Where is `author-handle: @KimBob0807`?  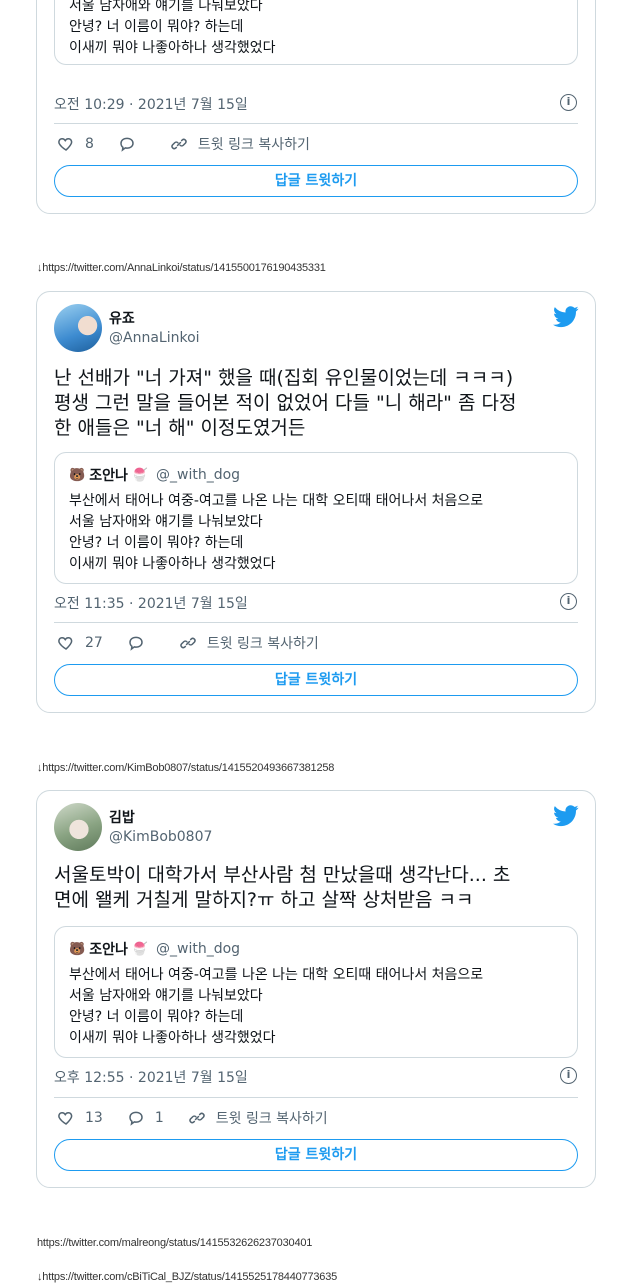
author-handle: @KimBob0807 is located at coordinates (160, 837).